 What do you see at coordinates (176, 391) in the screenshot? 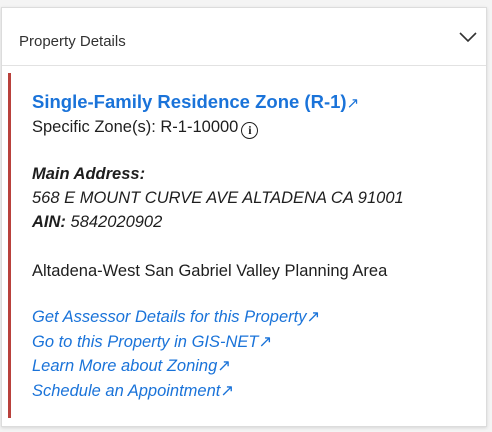
I see `schedule-appointment-link: Schedule an Appointment↗` at bounding box center [176, 391].